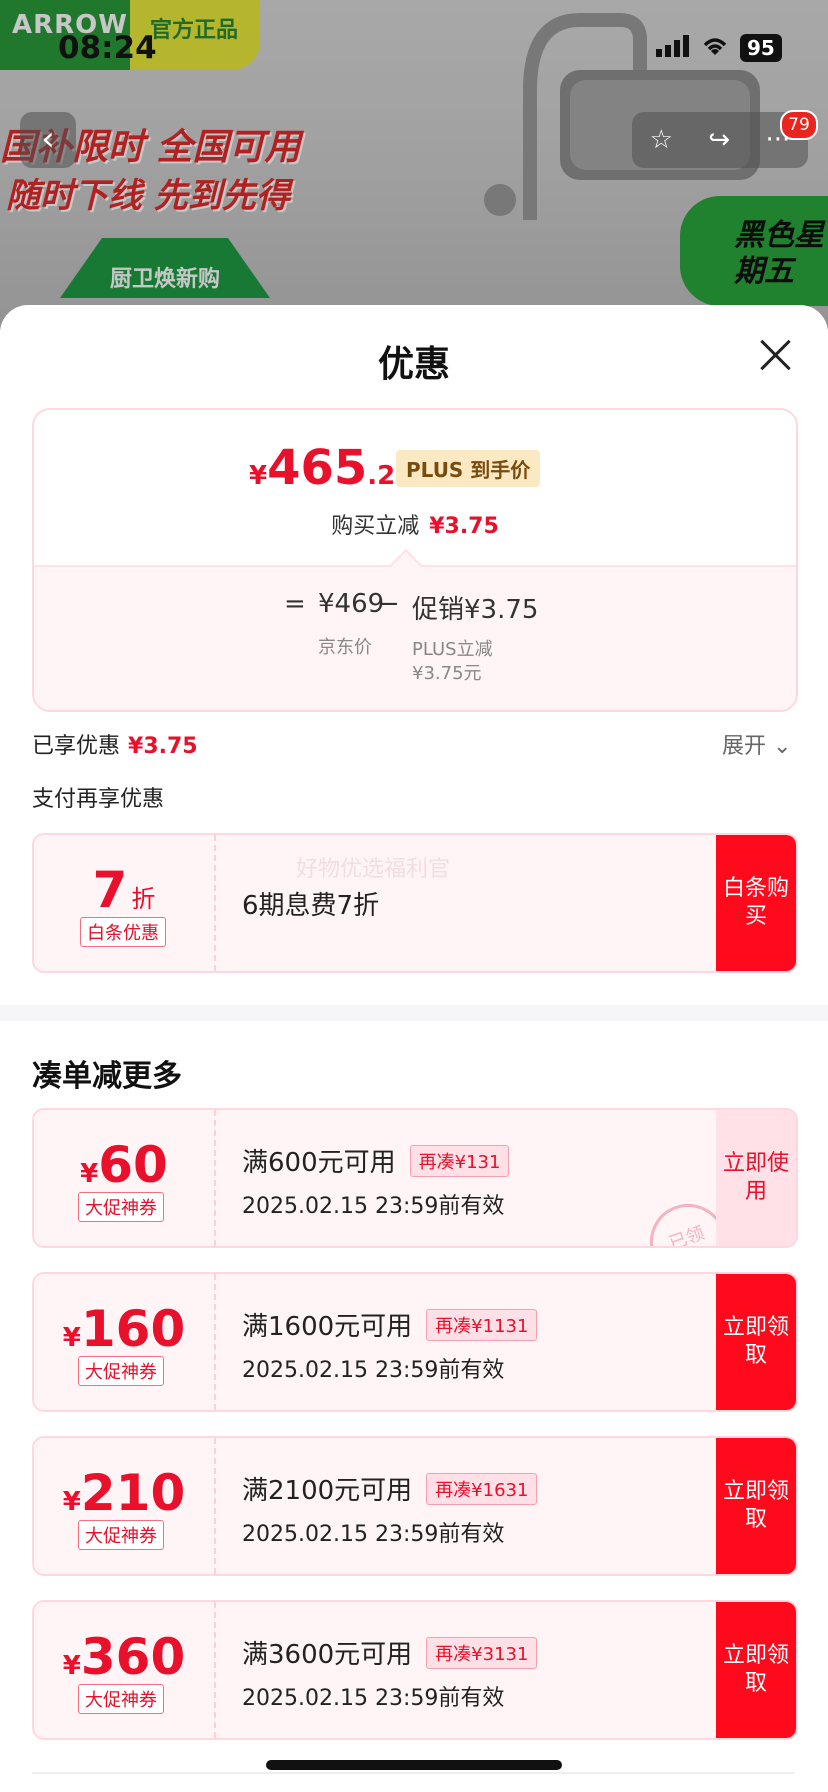  What do you see at coordinates (98, 799) in the screenshot?
I see `pay-more-label: 支付再享优惠` at bounding box center [98, 799].